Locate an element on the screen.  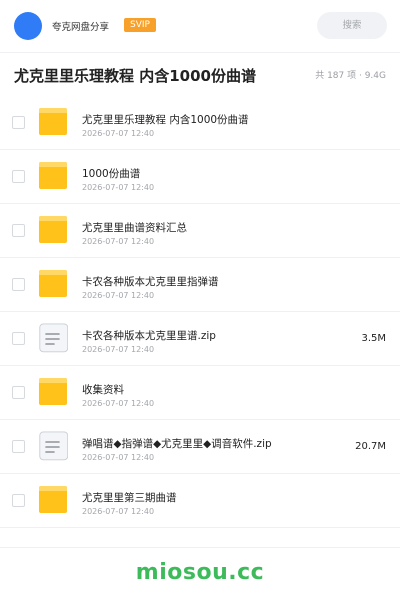
search-input: 搜索 is located at coordinates (352, 25).